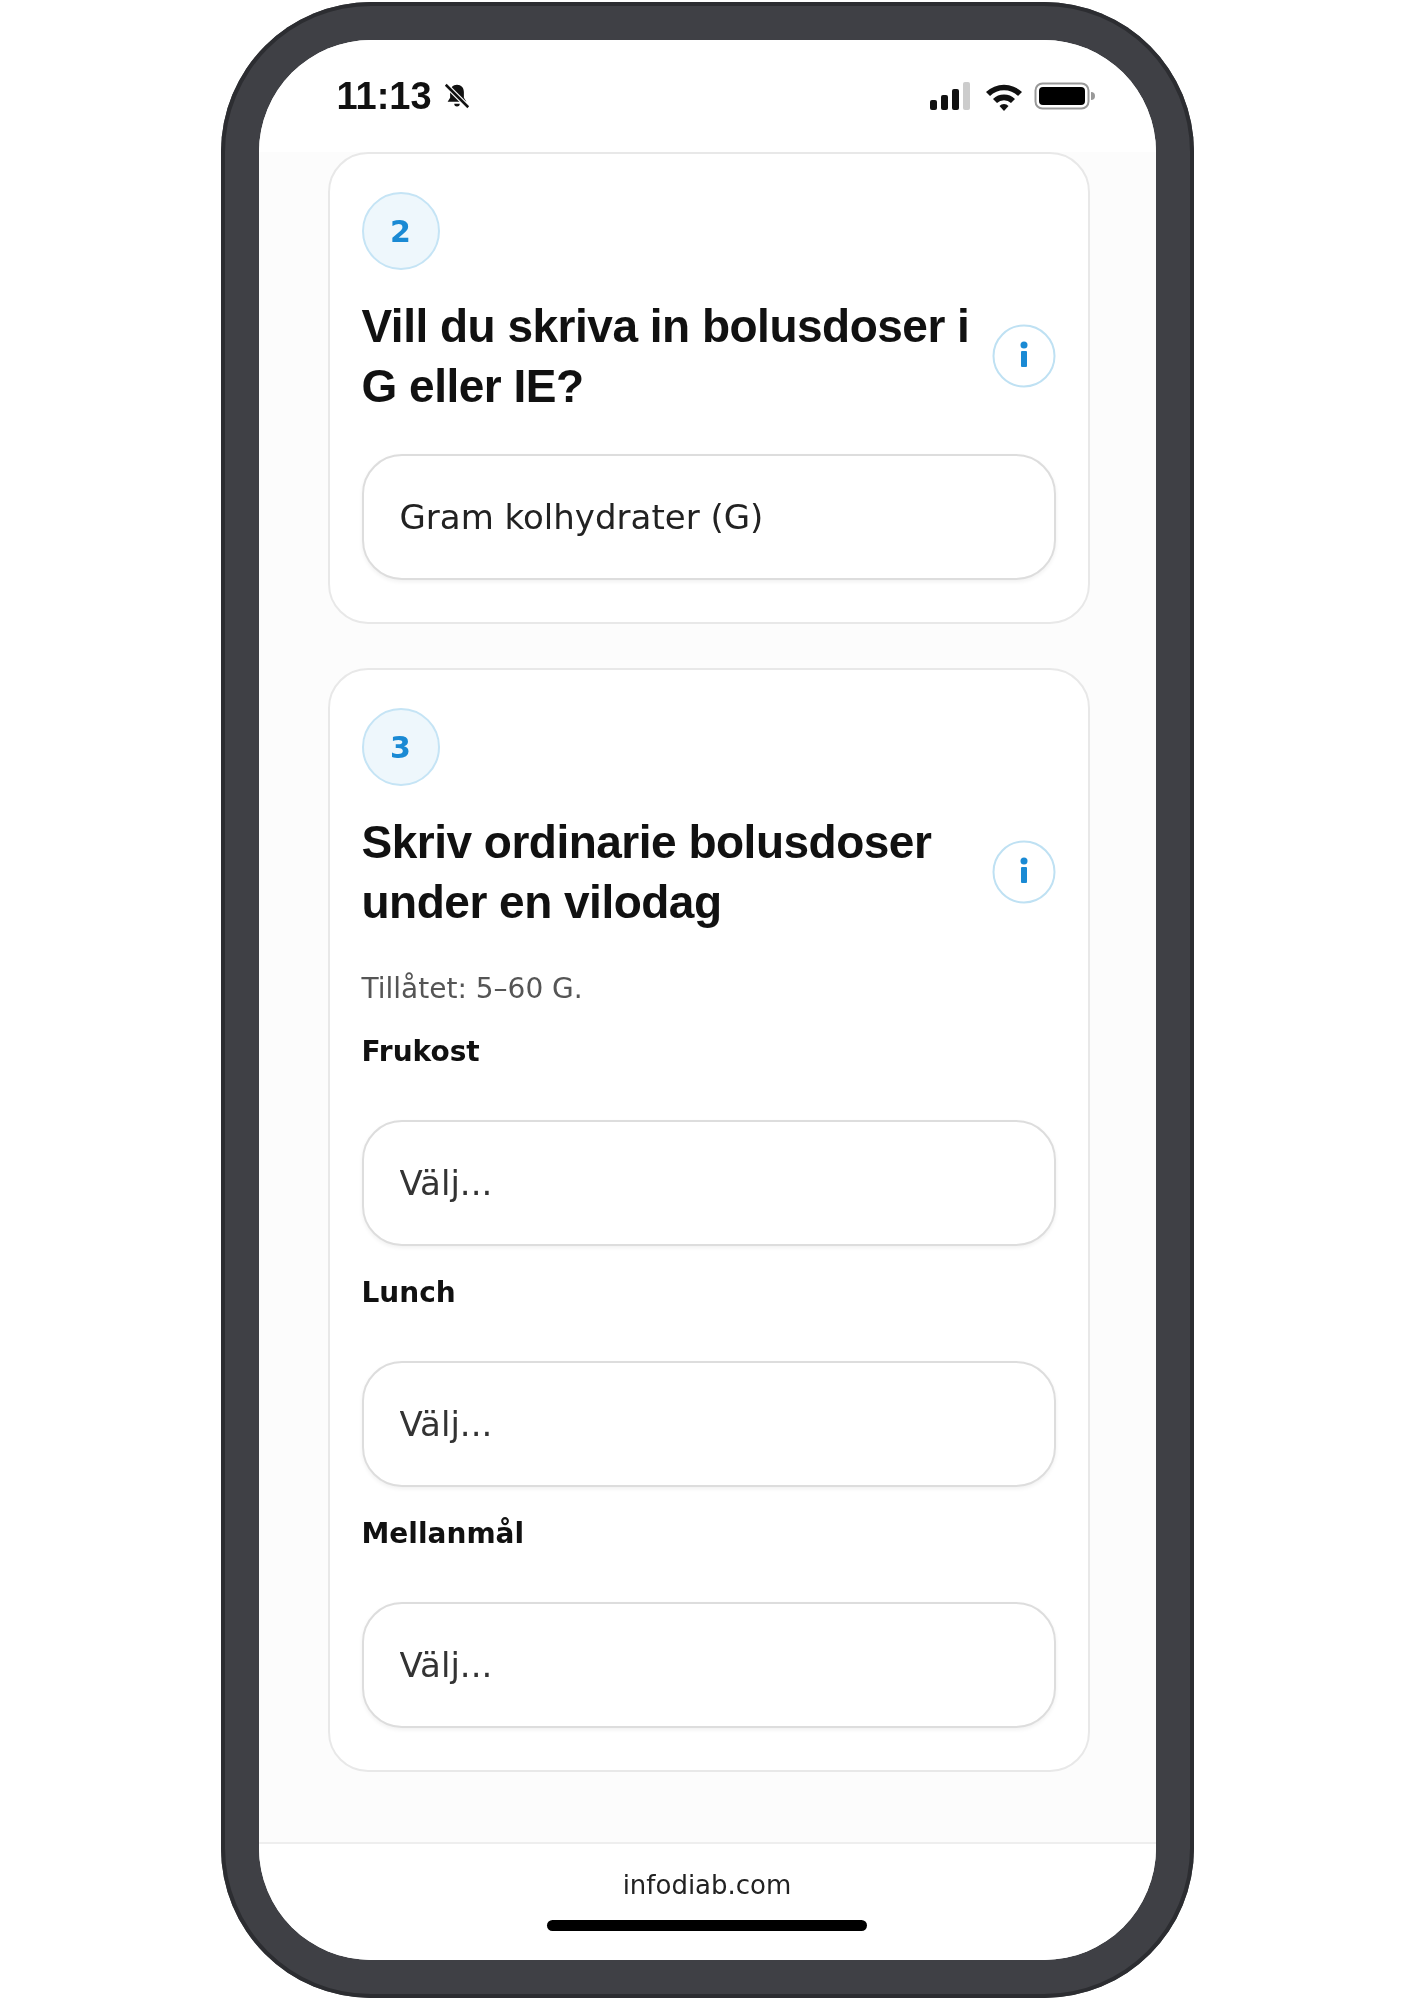  I want to click on field-label: Mellanmål, so click(443, 1533).